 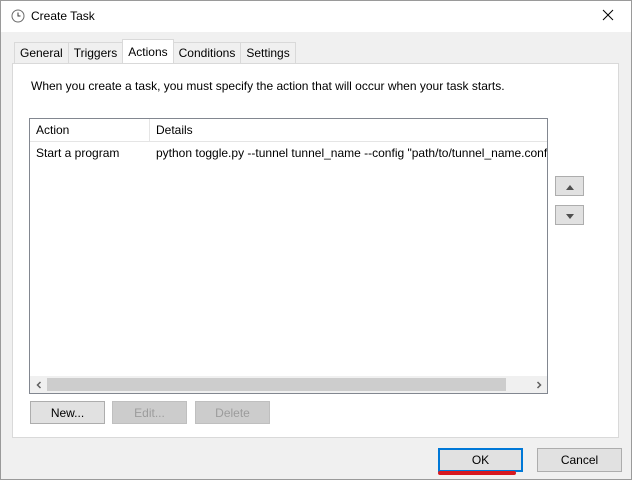 I want to click on close-button, so click(x=608, y=16).